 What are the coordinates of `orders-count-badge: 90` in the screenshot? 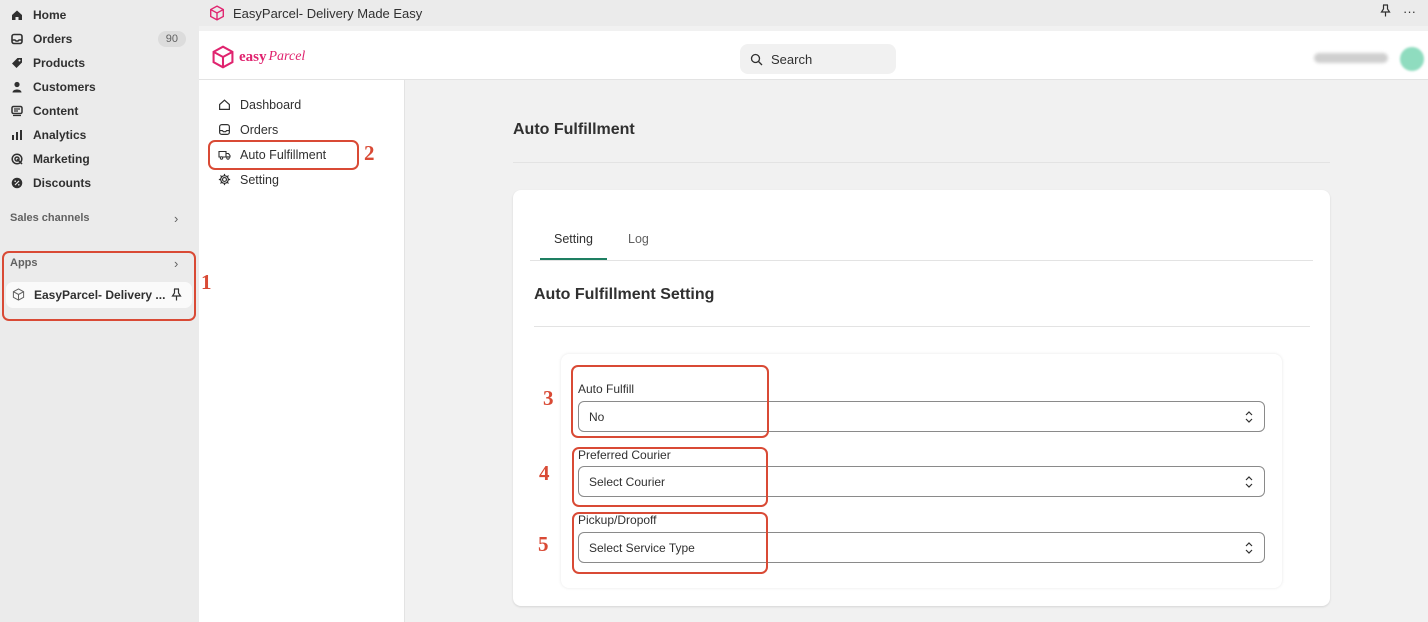 It's located at (171, 39).